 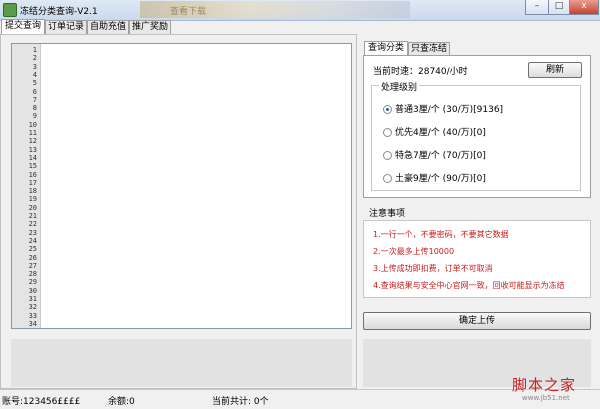 What do you see at coordinates (121, 402) in the screenshot?
I see `status-balance: 余额:0` at bounding box center [121, 402].